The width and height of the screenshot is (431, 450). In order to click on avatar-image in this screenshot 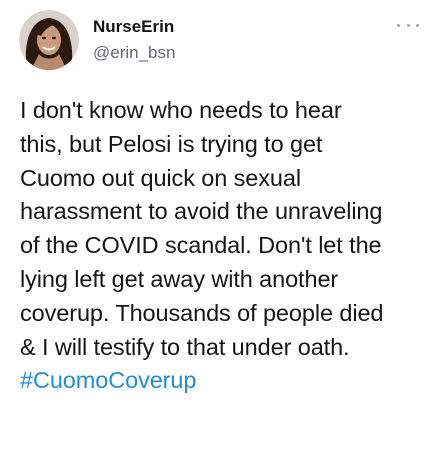, I will do `click(49, 40)`.